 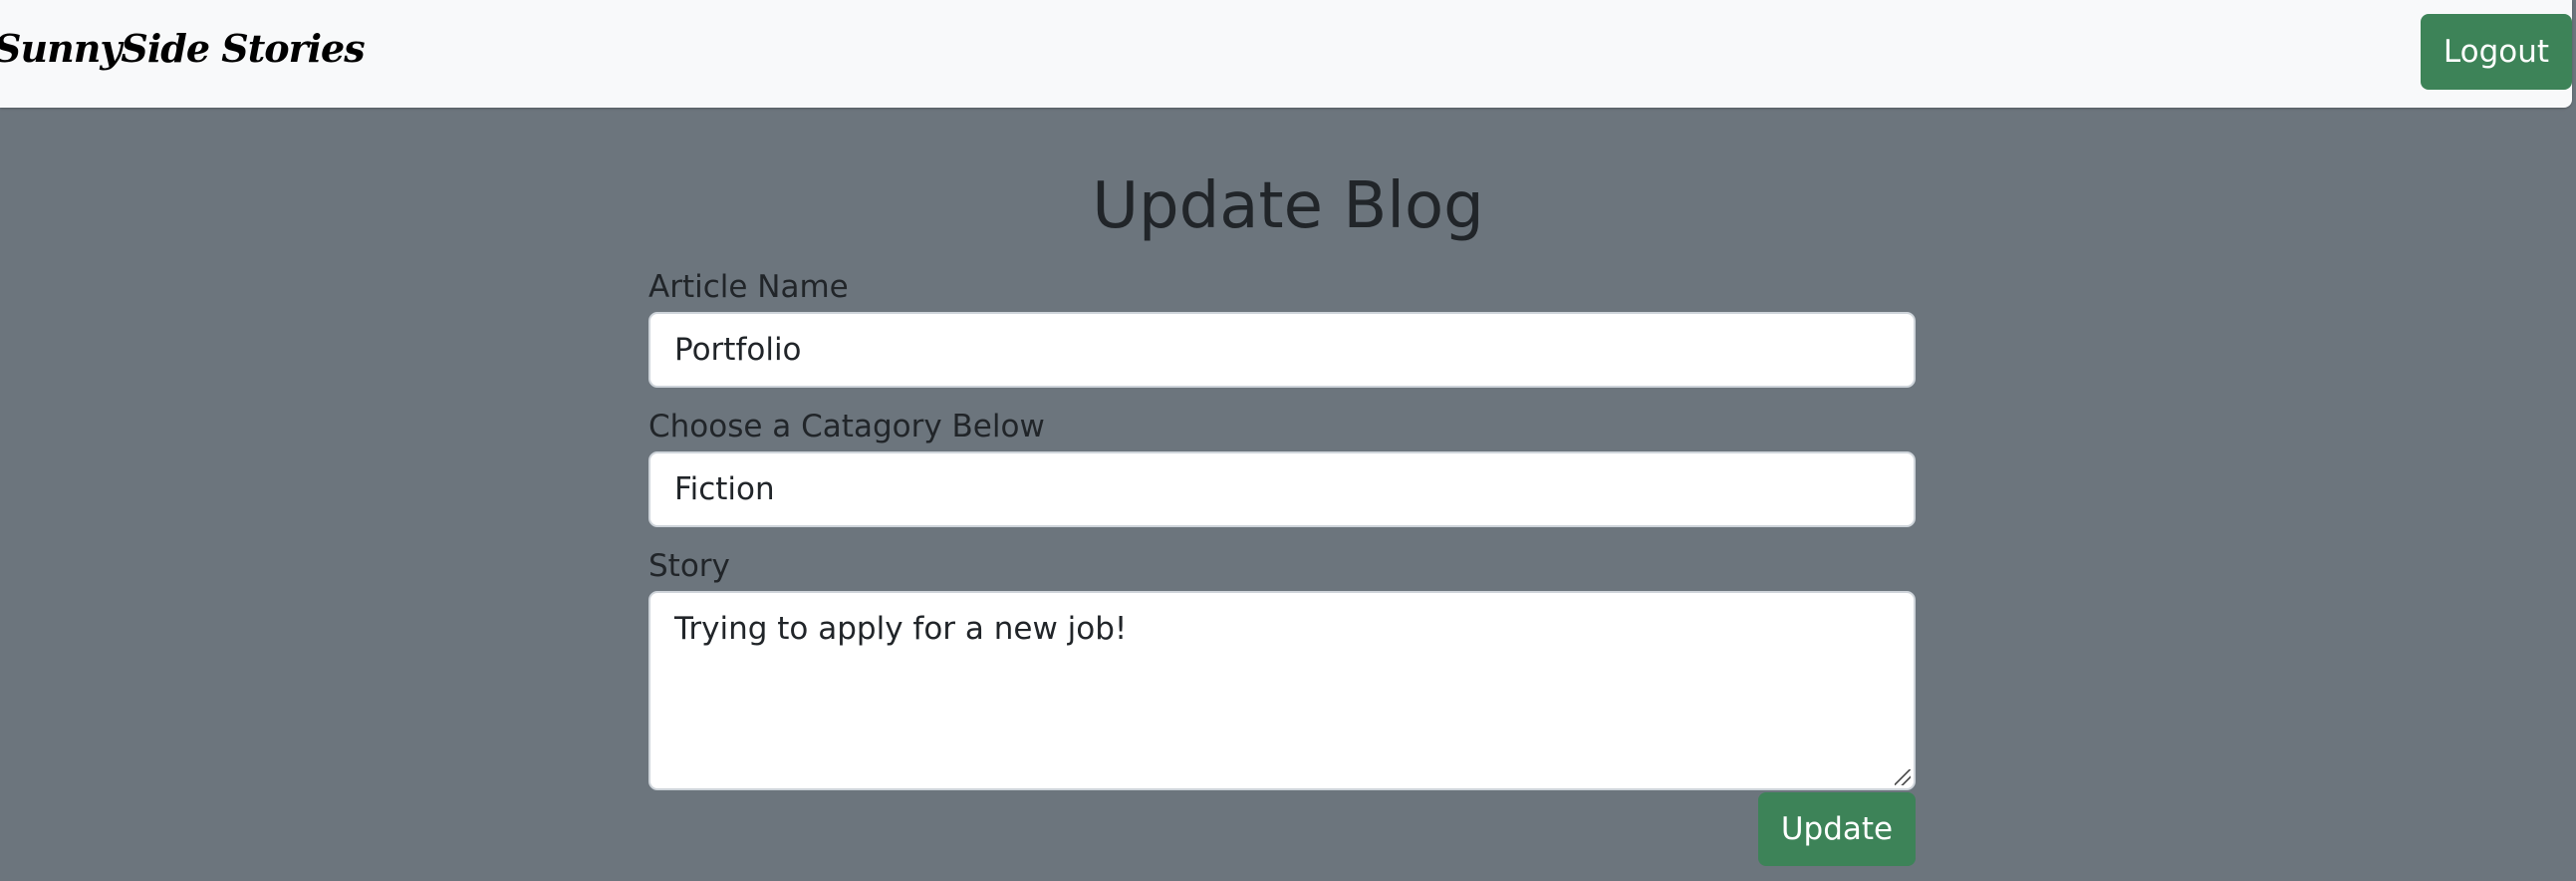 I want to click on article-name-input: Portfolio, so click(x=1282, y=350).